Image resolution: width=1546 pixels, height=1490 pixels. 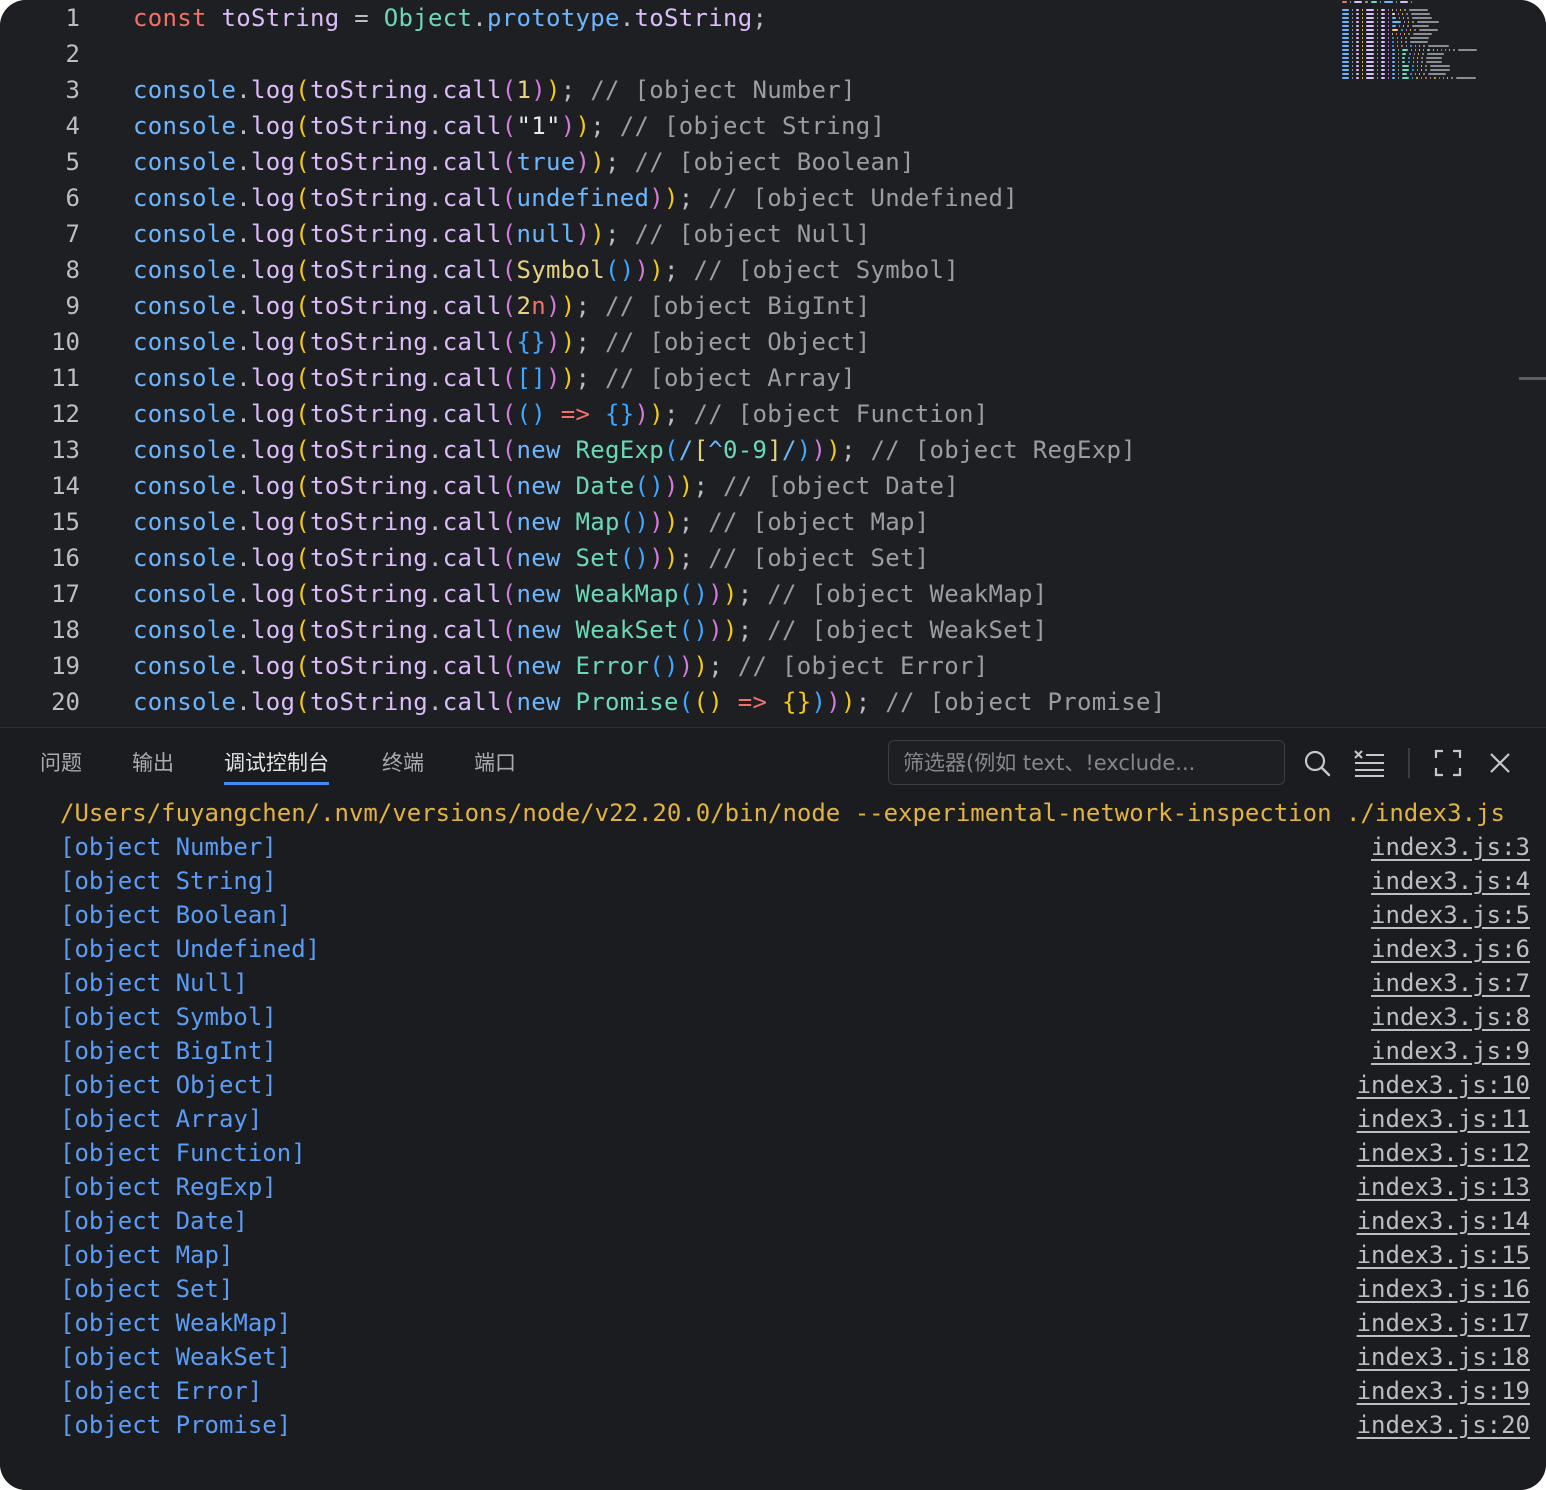 What do you see at coordinates (1443, 1221) in the screenshot?
I see `source-location-link: index3.js:14` at bounding box center [1443, 1221].